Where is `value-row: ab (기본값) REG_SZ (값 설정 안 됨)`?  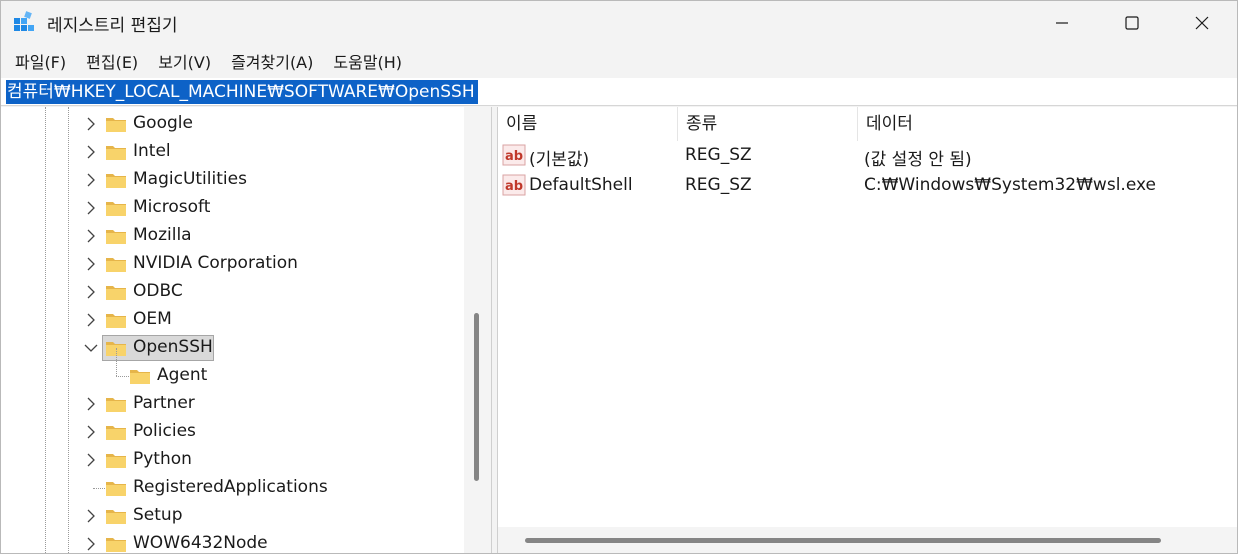 value-row: ab (기본값) REG_SZ (값 설정 안 됨) is located at coordinates (867, 156).